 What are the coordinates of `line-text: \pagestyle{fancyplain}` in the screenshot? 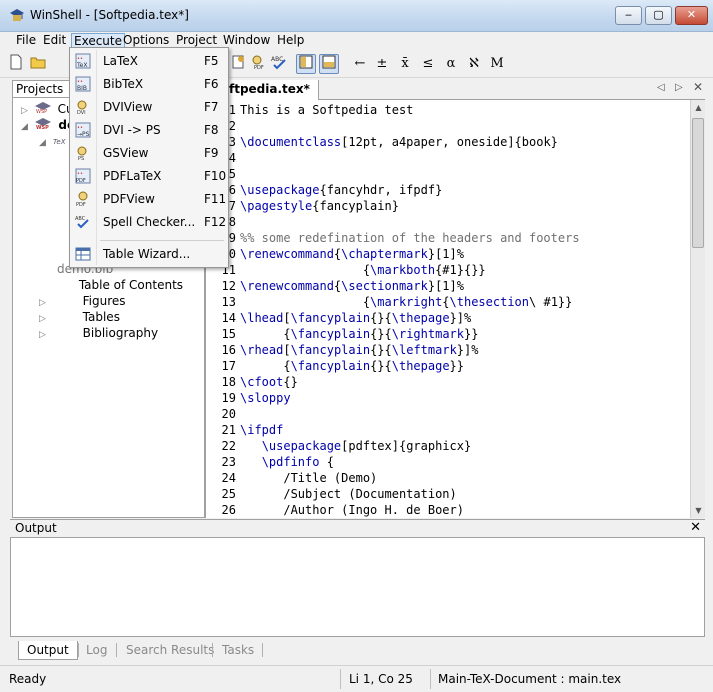 It's located at (319, 206).